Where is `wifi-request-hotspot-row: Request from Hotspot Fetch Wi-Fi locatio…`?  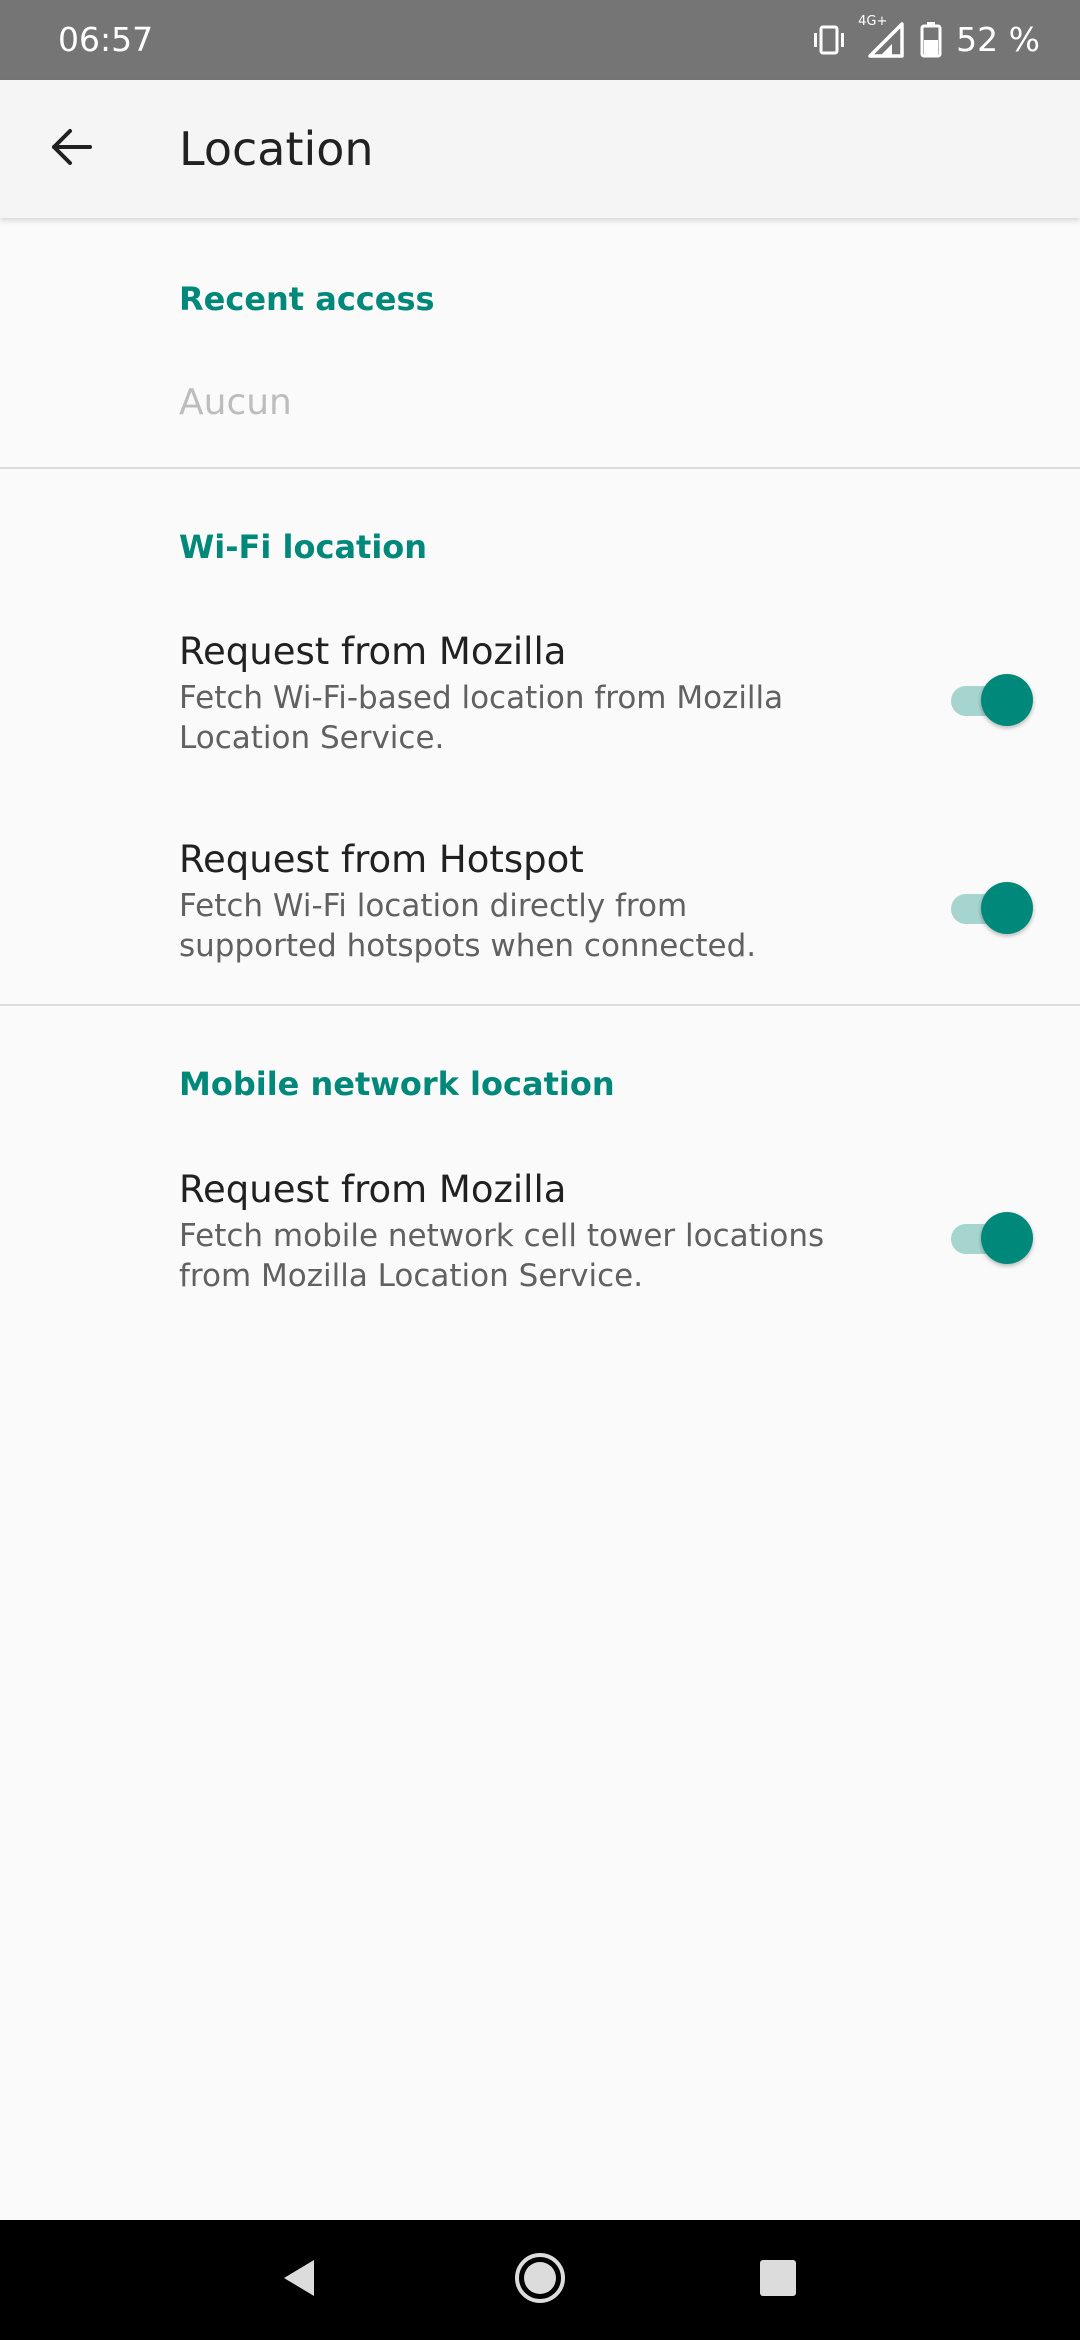 wifi-request-hotspot-row: Request from Hotspot Fetch Wi-Fi locatio… is located at coordinates (540, 918).